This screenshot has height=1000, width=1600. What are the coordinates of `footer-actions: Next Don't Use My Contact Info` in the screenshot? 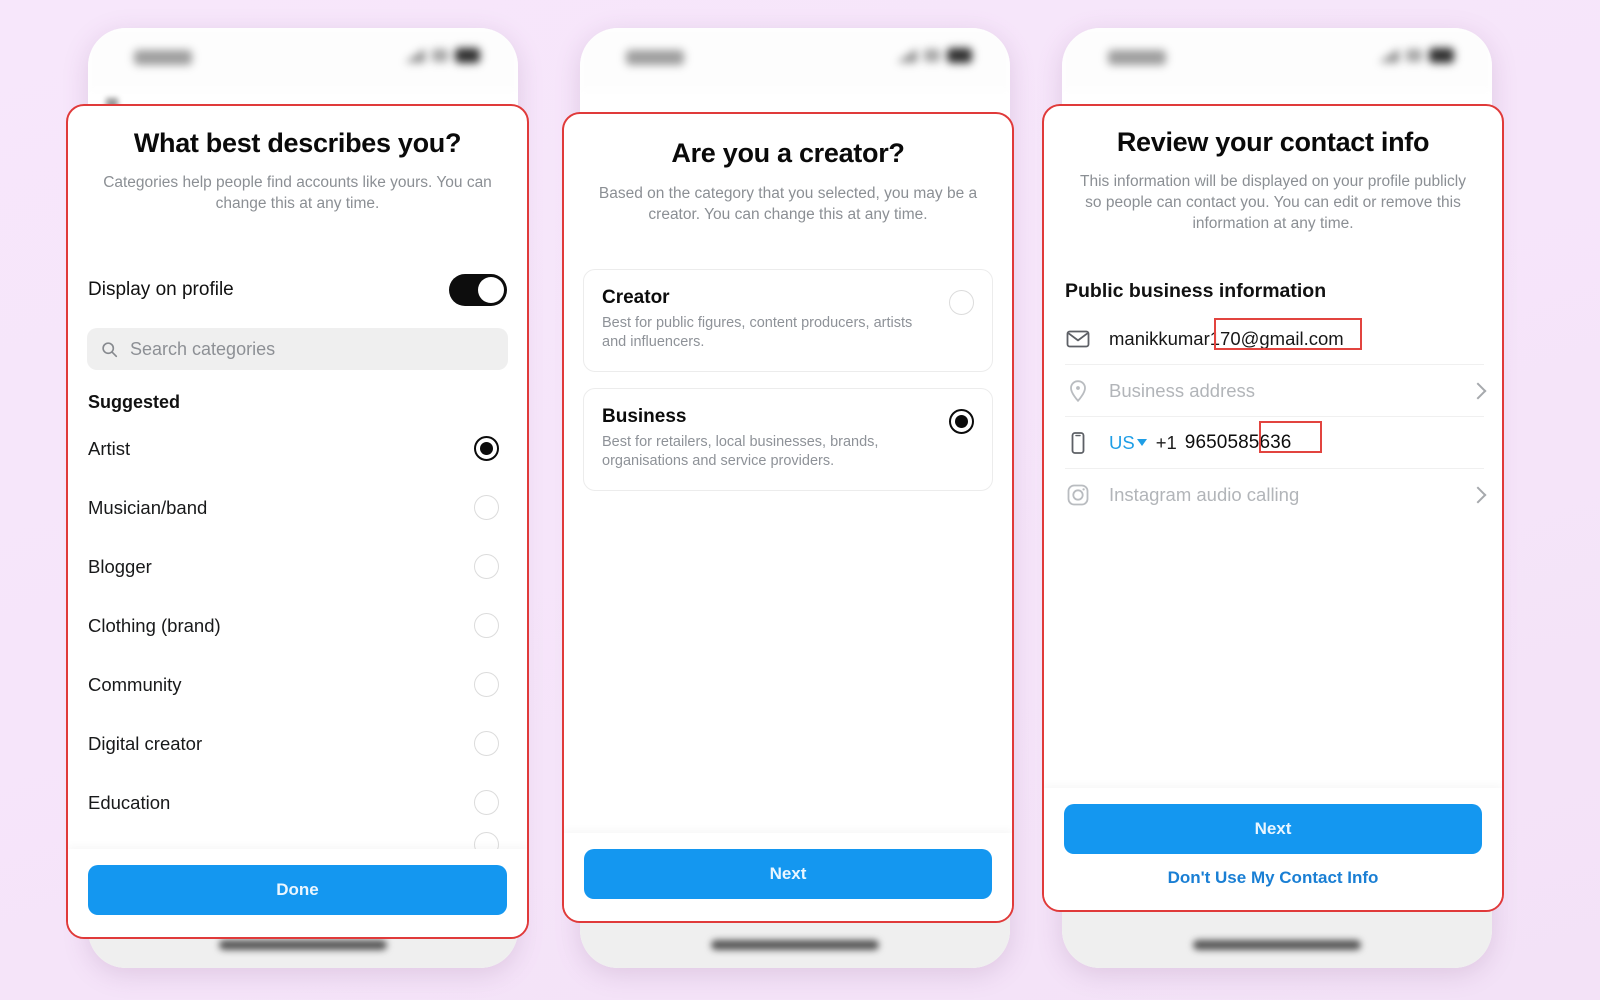 It's located at (1273, 849).